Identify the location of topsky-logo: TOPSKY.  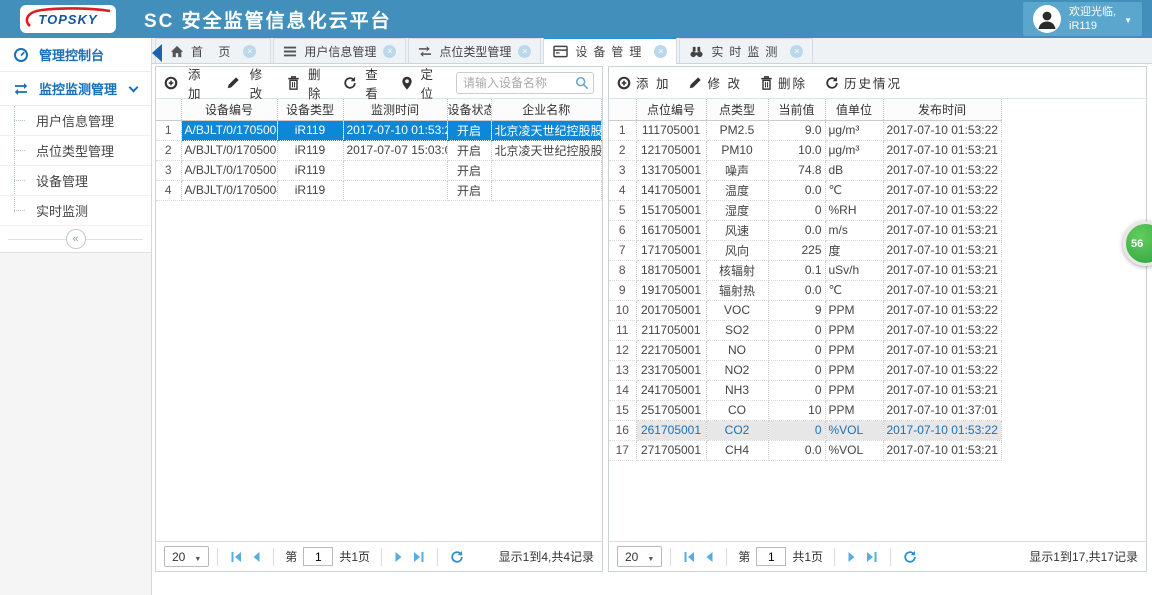
(68, 19).